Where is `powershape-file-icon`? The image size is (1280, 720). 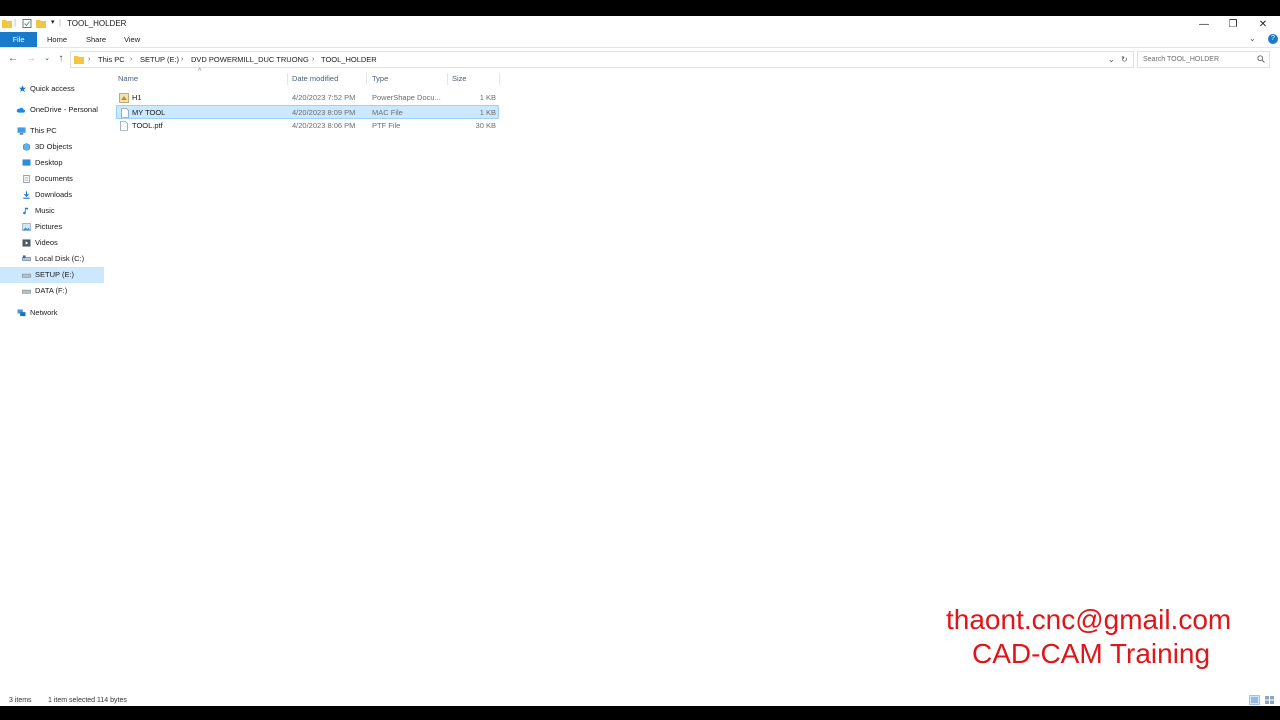 powershape-file-icon is located at coordinates (124, 98).